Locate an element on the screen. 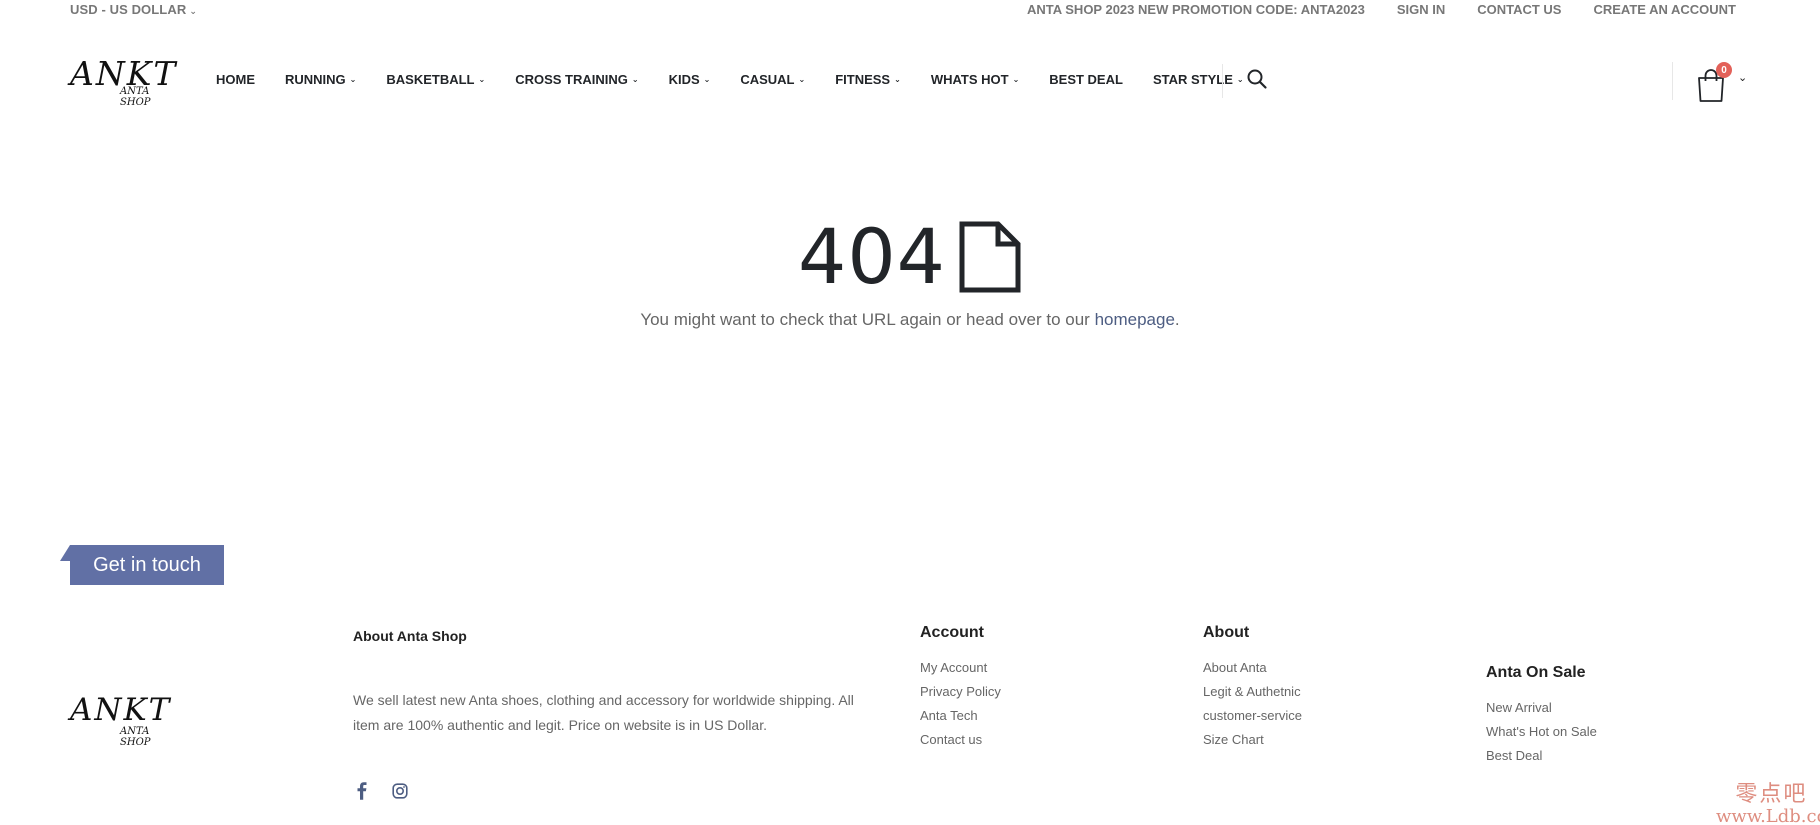 Image resolution: width=1820 pixels, height=825 pixels. footer-link: New Arrival is located at coordinates (1606, 708).